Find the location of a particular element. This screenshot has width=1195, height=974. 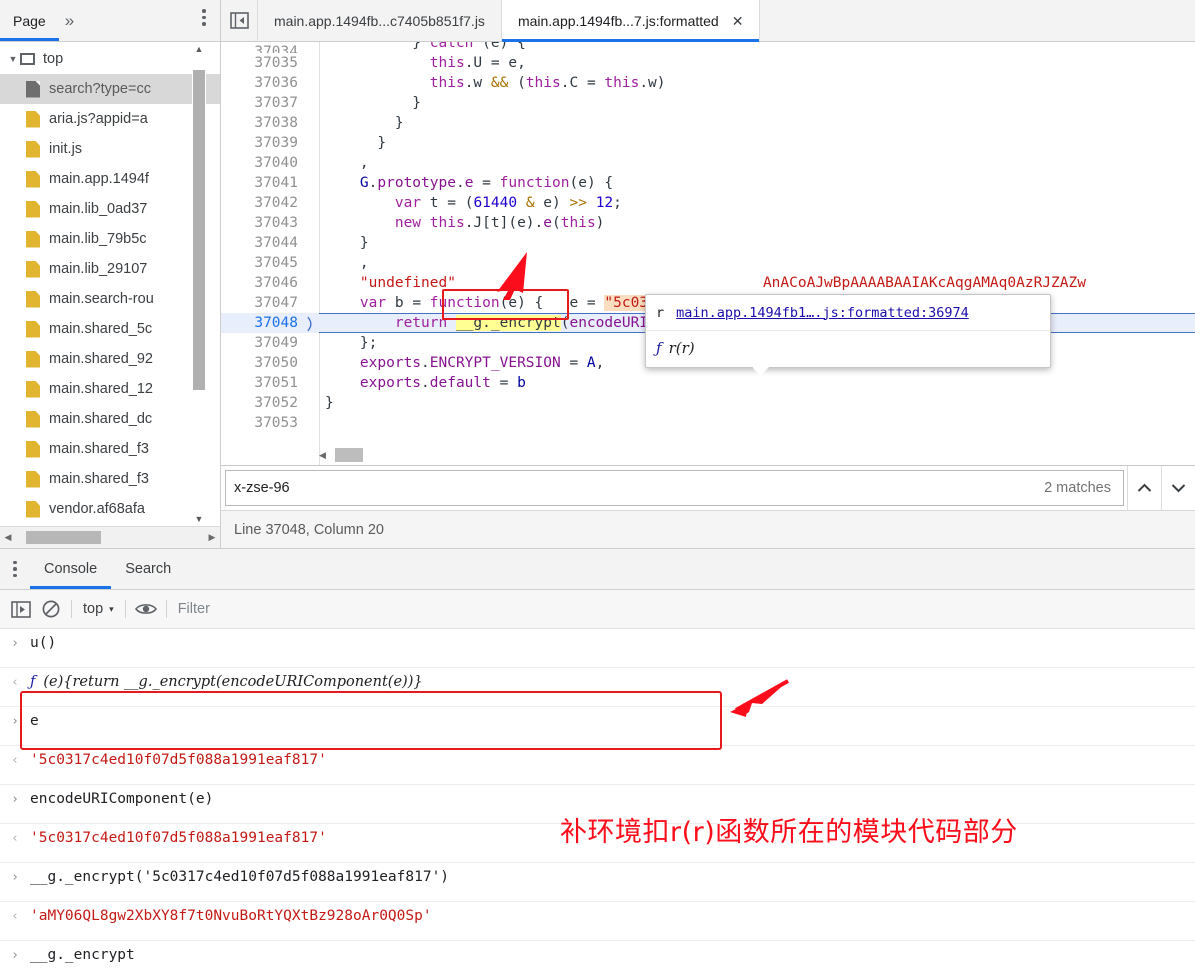

chevrons-right-icon: » is located at coordinates (69, 21).